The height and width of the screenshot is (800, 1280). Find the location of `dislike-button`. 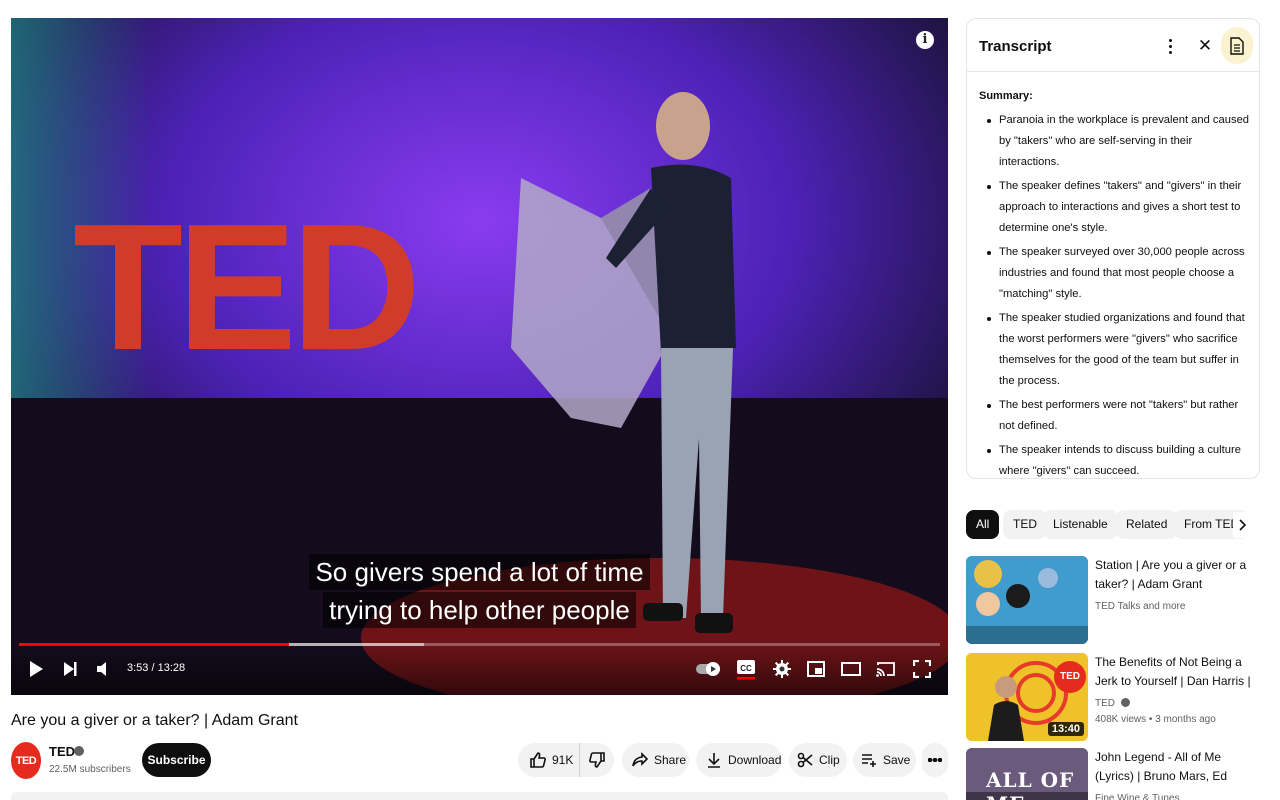

dislike-button is located at coordinates (597, 760).